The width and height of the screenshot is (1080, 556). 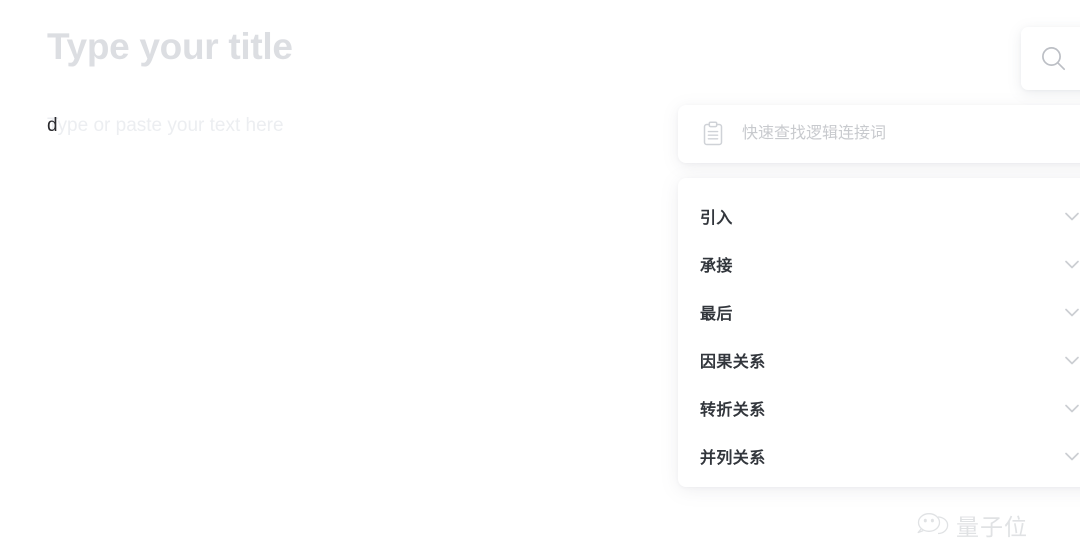 I want to click on watermark-text: 量子位, so click(x=992, y=527).